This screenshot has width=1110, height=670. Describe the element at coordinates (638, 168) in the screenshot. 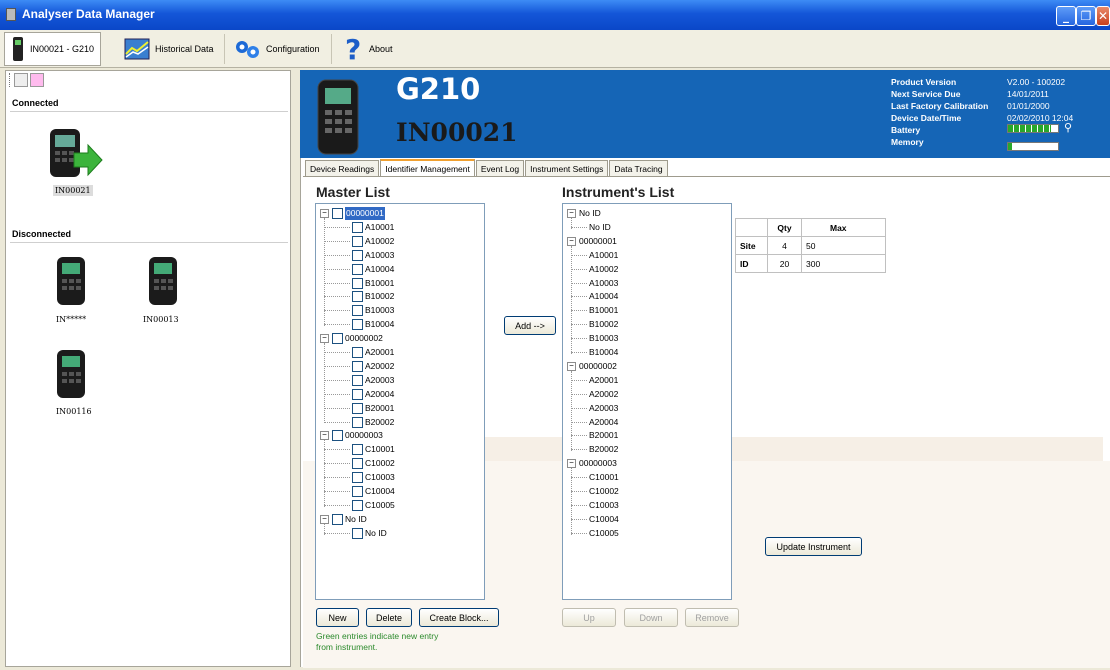

I see `tab-data-tracing: Data Tracing` at that location.